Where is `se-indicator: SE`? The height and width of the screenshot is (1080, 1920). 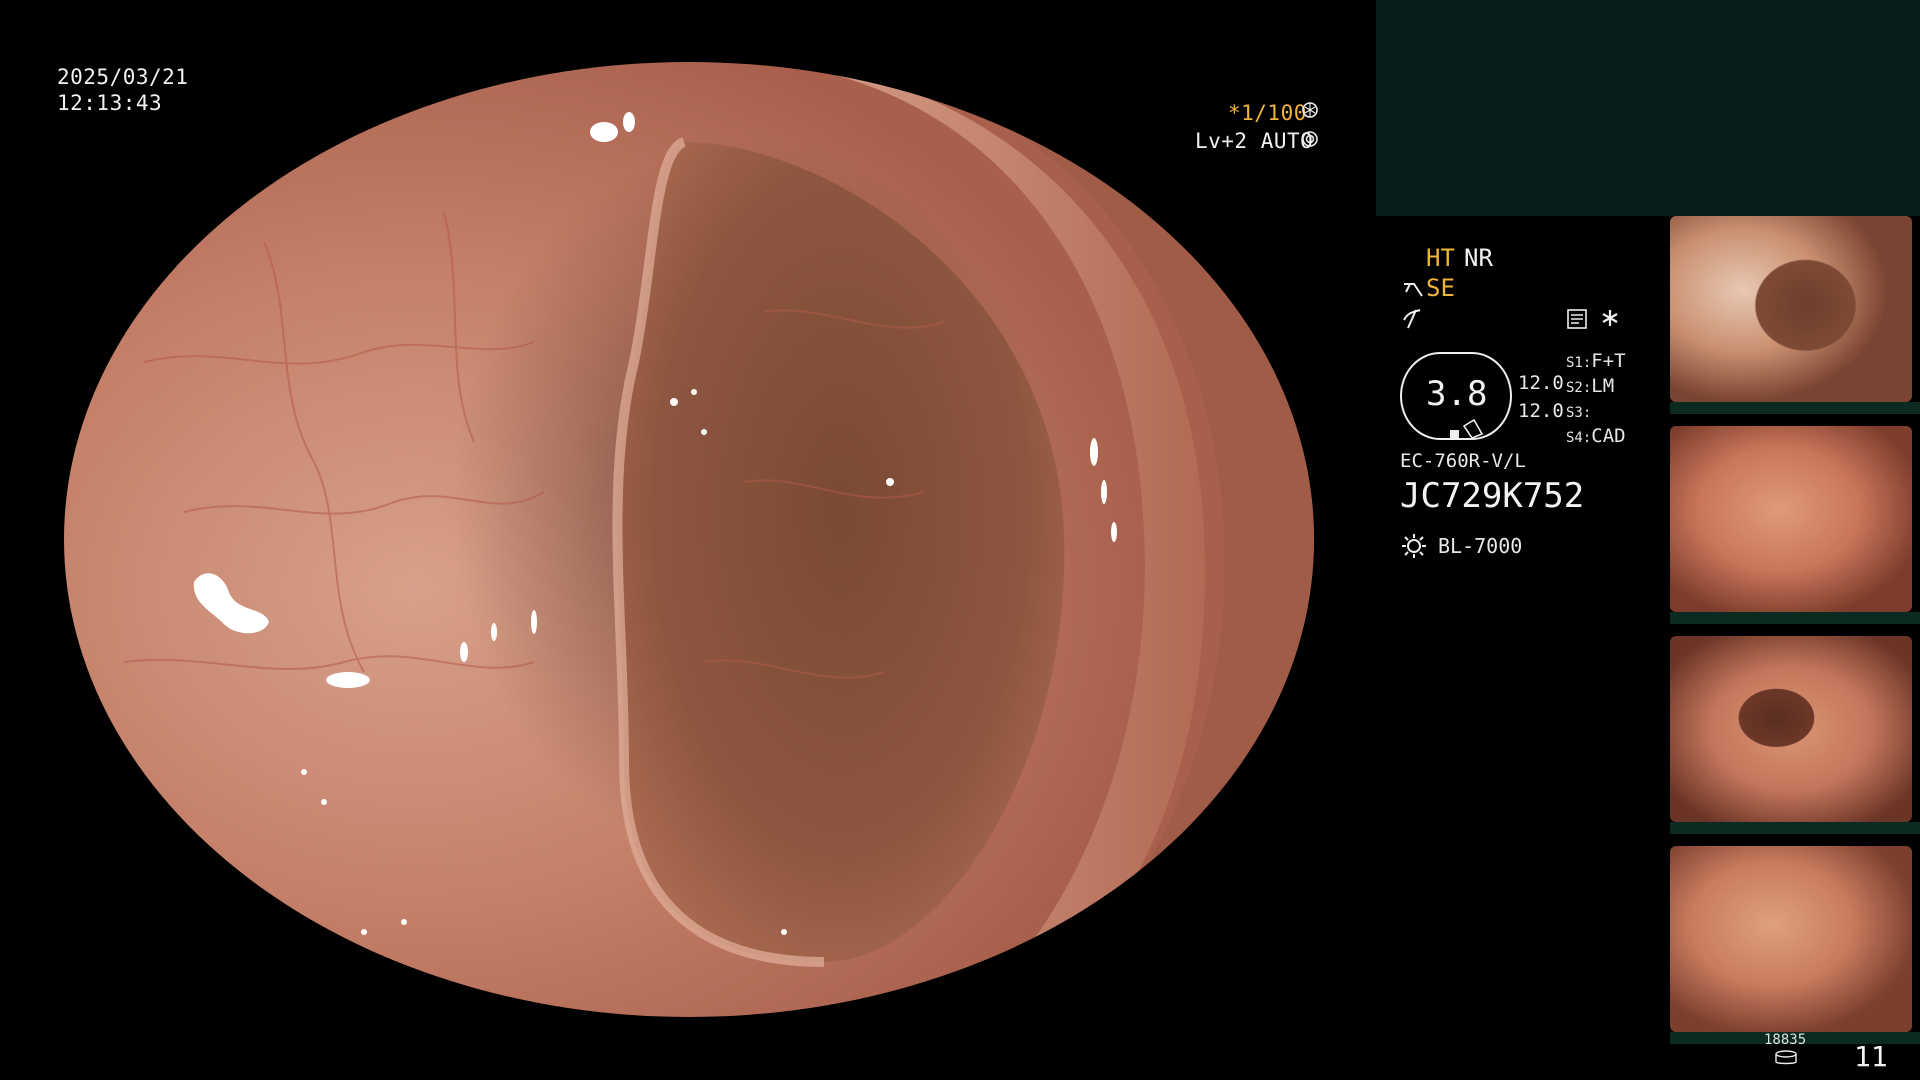
se-indicator: SE is located at coordinates (1440, 288).